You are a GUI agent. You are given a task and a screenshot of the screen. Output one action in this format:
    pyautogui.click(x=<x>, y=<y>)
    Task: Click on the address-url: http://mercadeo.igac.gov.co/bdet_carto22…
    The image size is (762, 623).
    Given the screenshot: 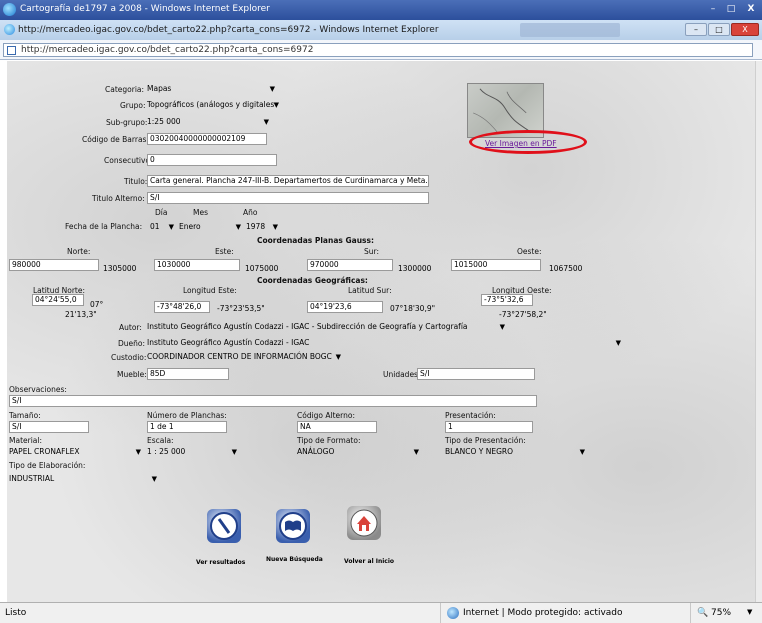 What is the action you would take?
    pyautogui.click(x=167, y=50)
    